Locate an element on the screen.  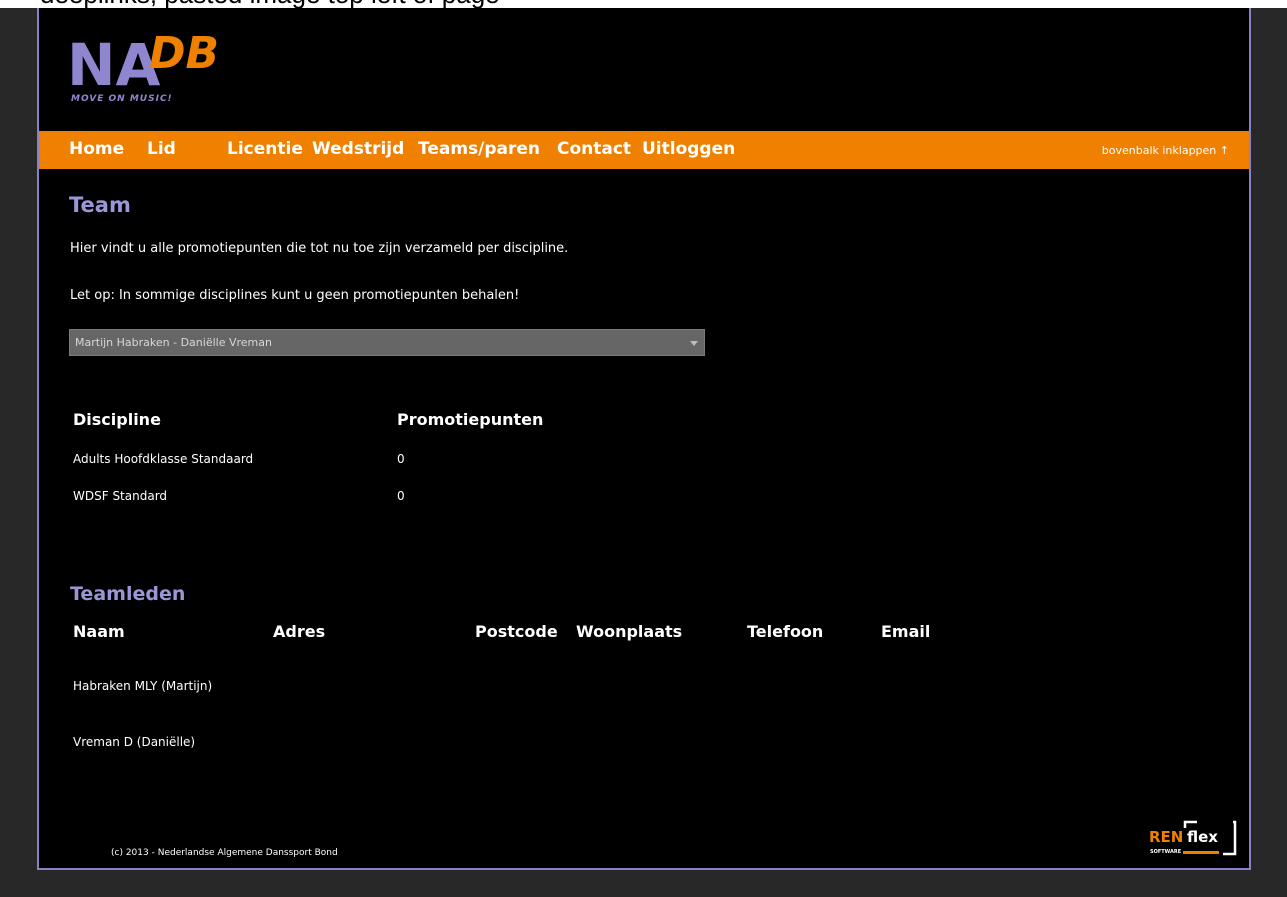
postcode-header: Postcode is located at coordinates (516, 631).